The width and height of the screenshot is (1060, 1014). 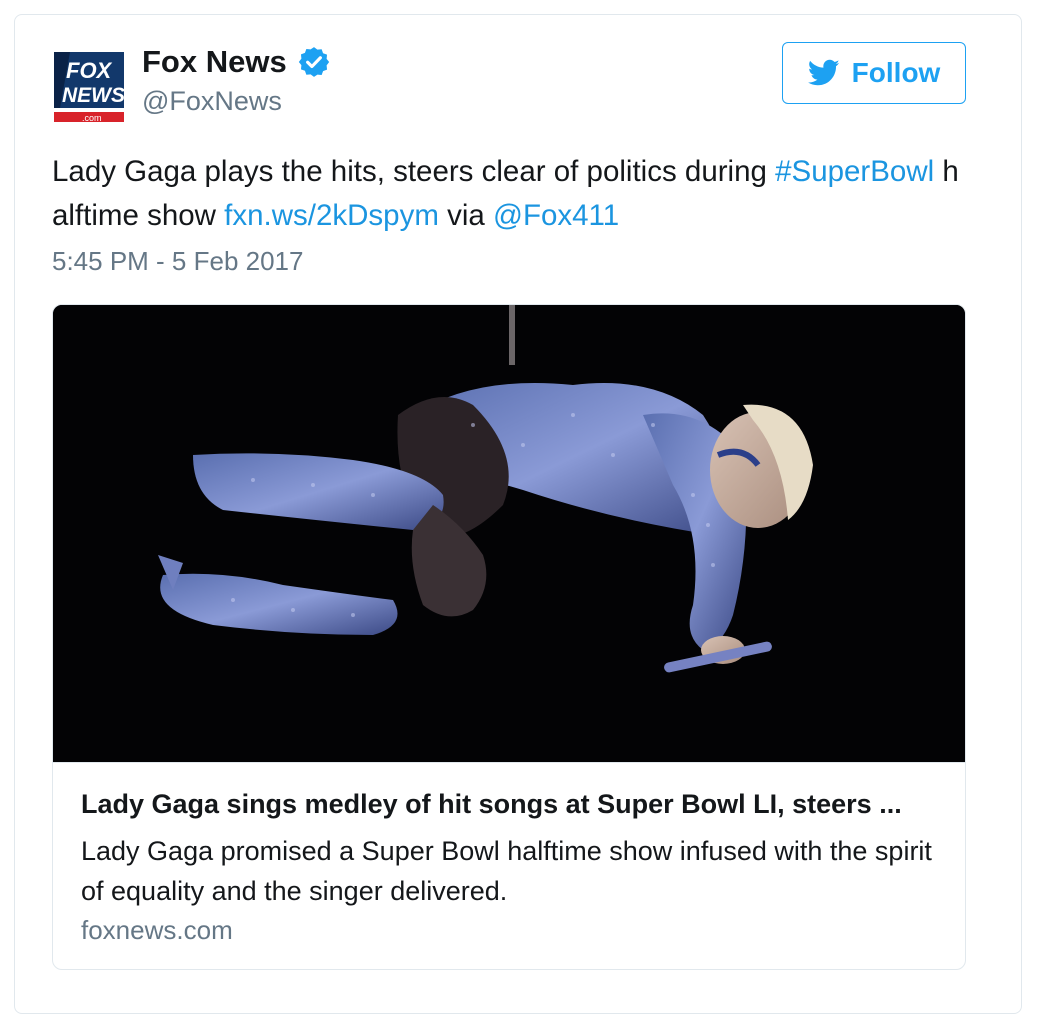 What do you see at coordinates (214, 62) in the screenshot?
I see `author-name-label: Fox News` at bounding box center [214, 62].